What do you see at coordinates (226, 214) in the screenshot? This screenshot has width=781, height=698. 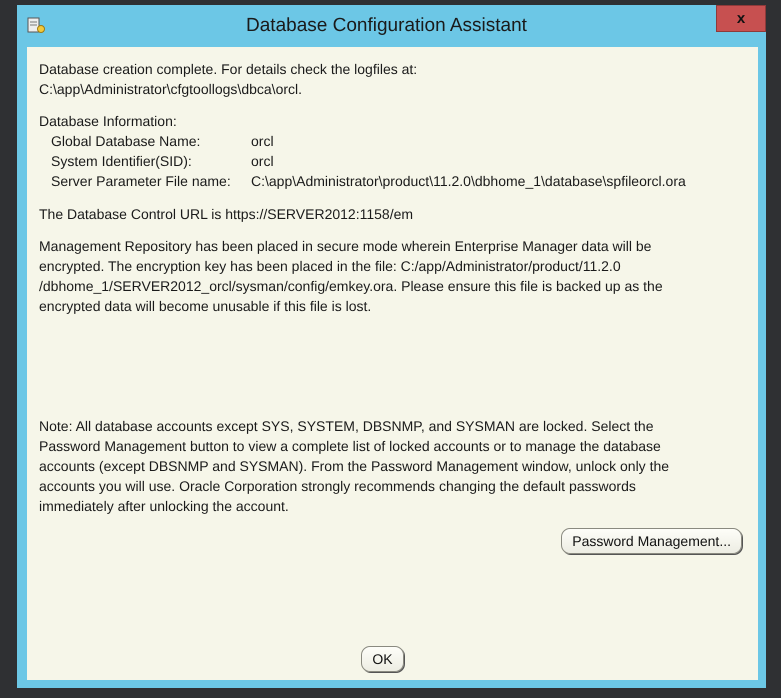 I see `control-url-text: The Database Control URL is https://SERVER2012:1158/em` at bounding box center [226, 214].